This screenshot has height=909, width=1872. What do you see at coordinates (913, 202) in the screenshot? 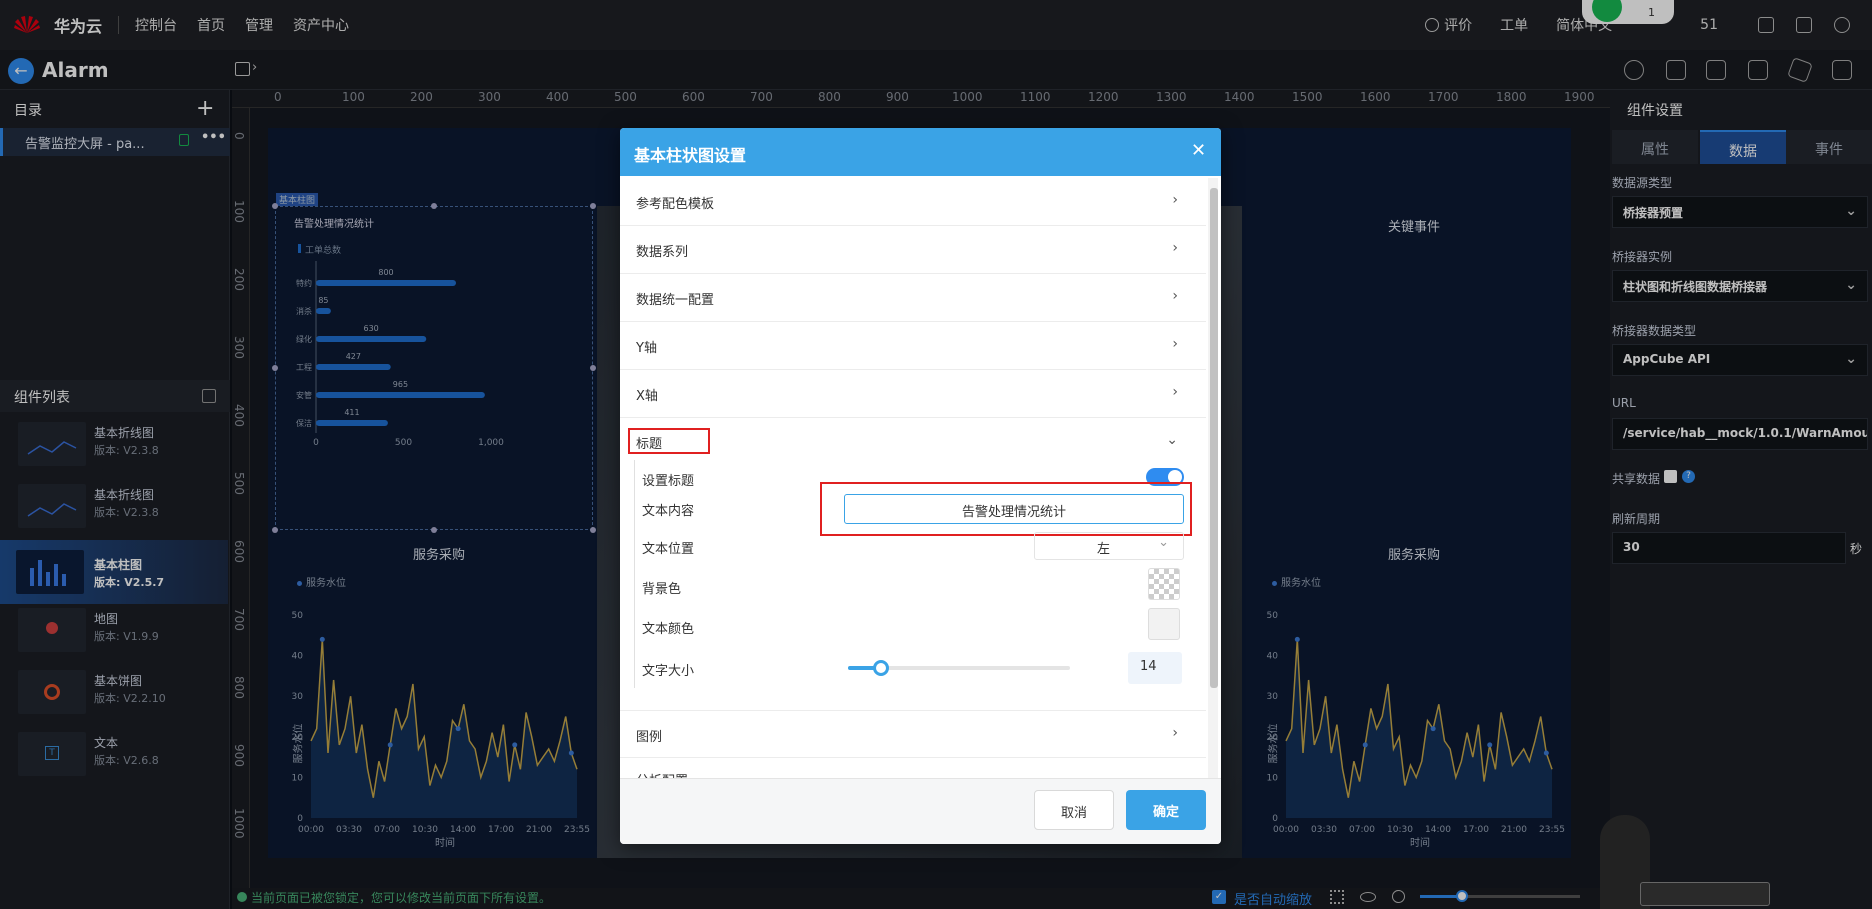
I see `section-color-template: 参考配色模板 ›` at bounding box center [913, 202].